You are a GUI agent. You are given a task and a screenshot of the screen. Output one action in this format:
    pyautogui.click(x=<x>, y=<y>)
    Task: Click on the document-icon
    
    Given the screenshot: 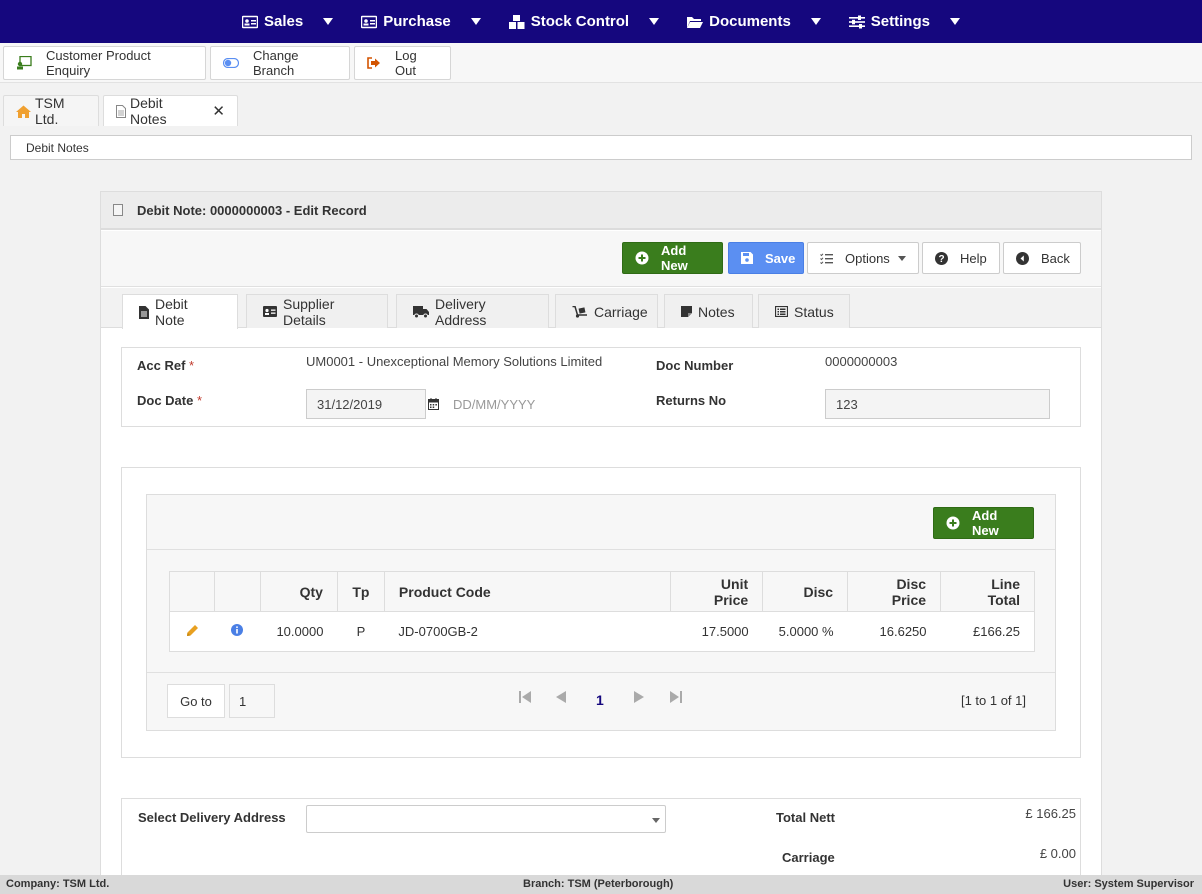 What is the action you would take?
    pyautogui.click(x=118, y=210)
    